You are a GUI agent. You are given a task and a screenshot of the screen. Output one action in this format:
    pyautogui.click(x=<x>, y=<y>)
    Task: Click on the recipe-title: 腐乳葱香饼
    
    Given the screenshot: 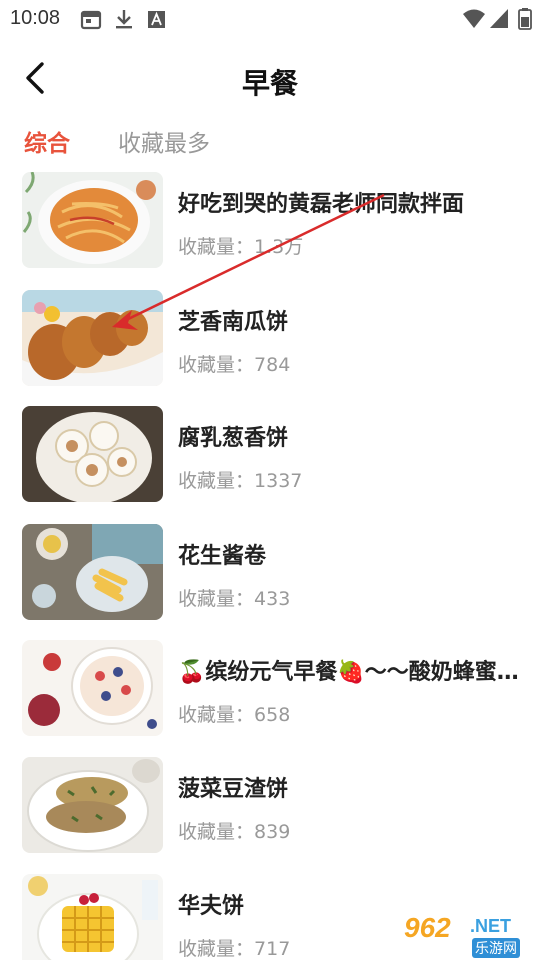 What is the action you would take?
    pyautogui.click(x=233, y=438)
    